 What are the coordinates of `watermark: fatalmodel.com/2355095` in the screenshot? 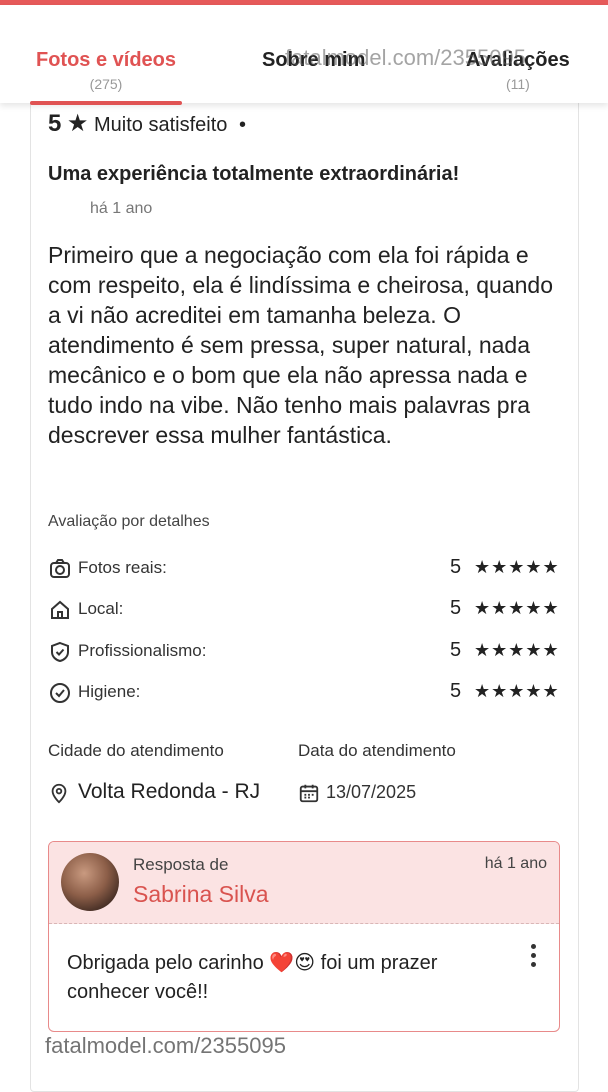 It's located at (405, 57).